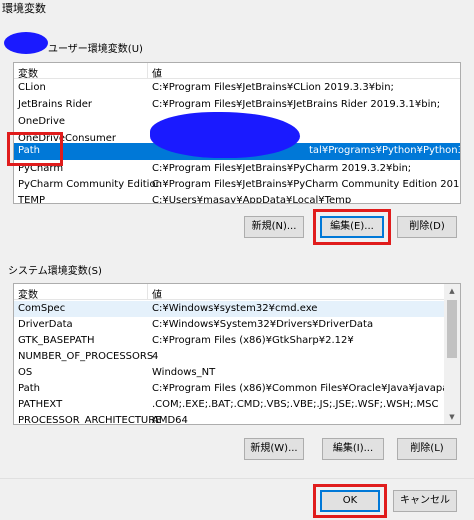 This screenshot has height=520, width=474. Describe the element at coordinates (35, 149) in the screenshot. I see `highlight-box-path` at that location.